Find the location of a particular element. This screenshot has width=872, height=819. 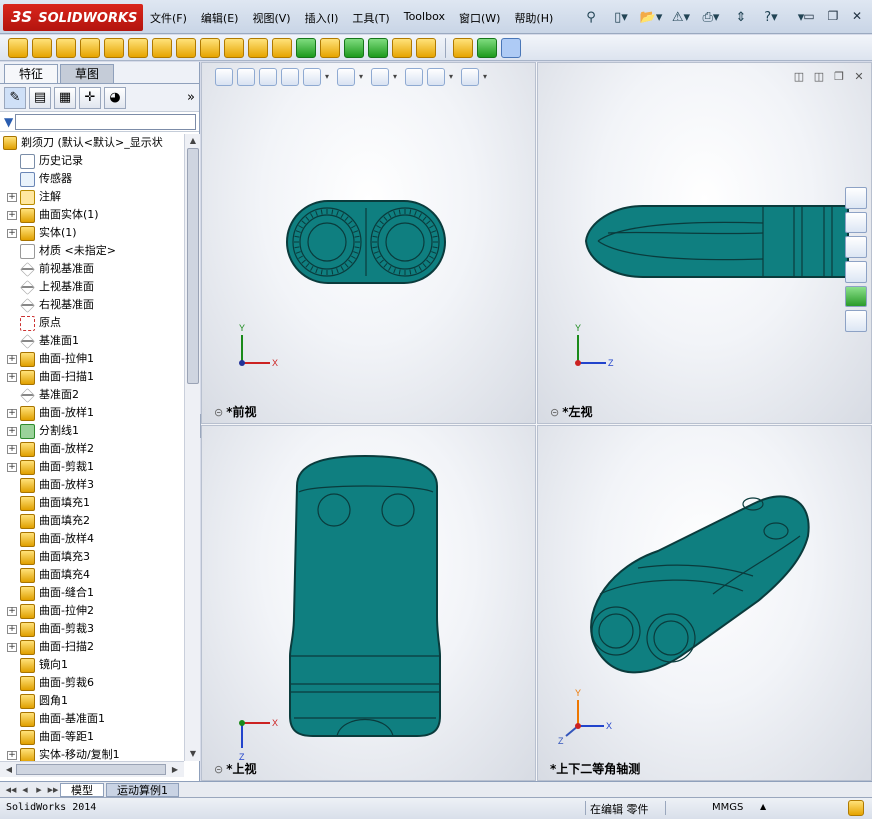

prev-tab-icon: ◀ is located at coordinates (25, 790).